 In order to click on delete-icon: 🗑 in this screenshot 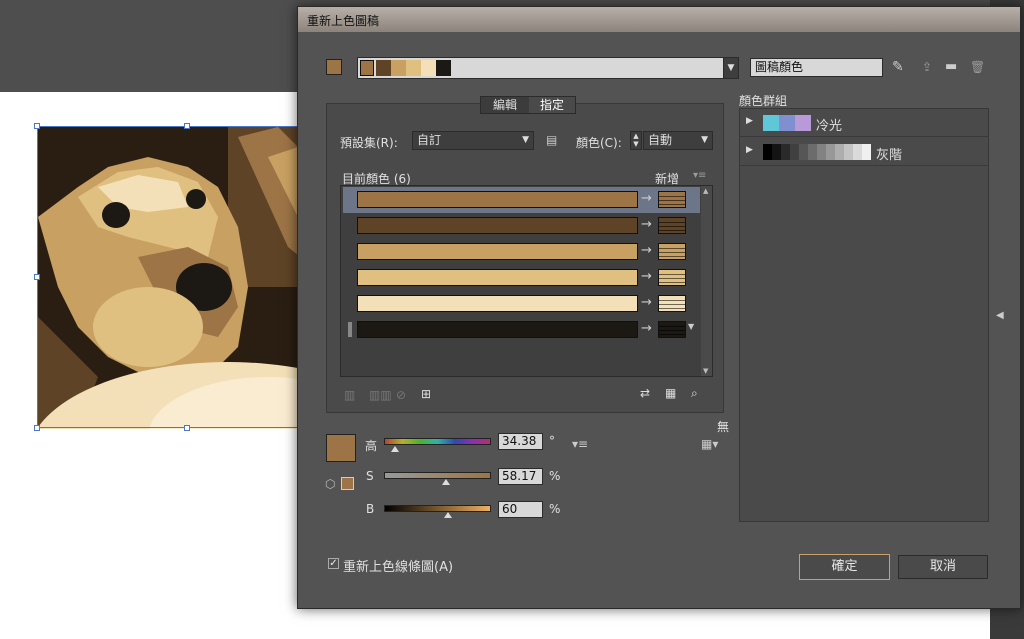, I will do `click(977, 67)`.